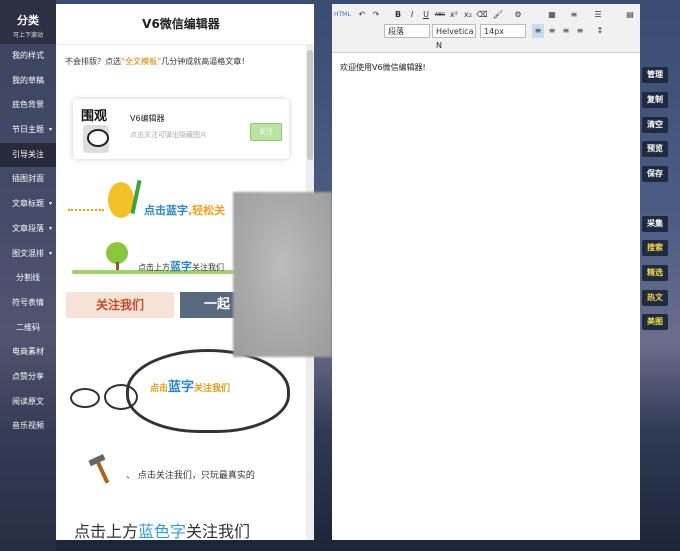  I want to click on category-item: 图文混排 ▾, so click(28, 254).